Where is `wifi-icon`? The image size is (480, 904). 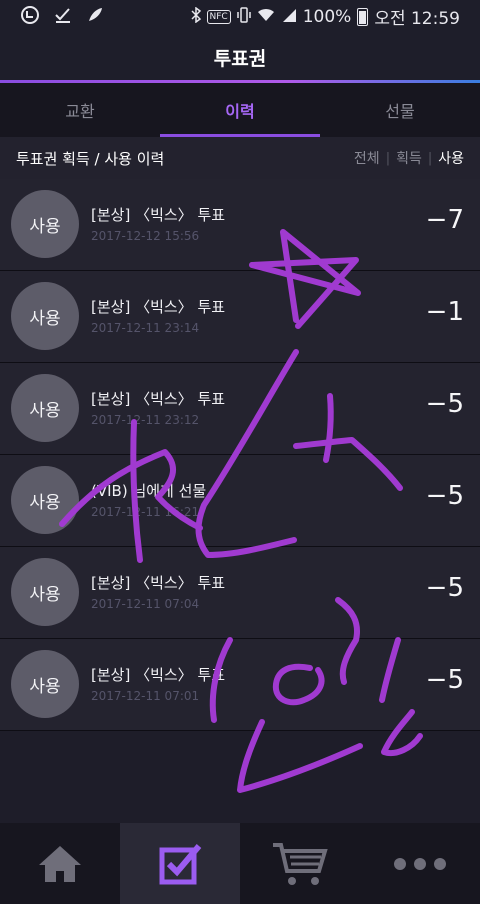
wifi-icon is located at coordinates (266, 16).